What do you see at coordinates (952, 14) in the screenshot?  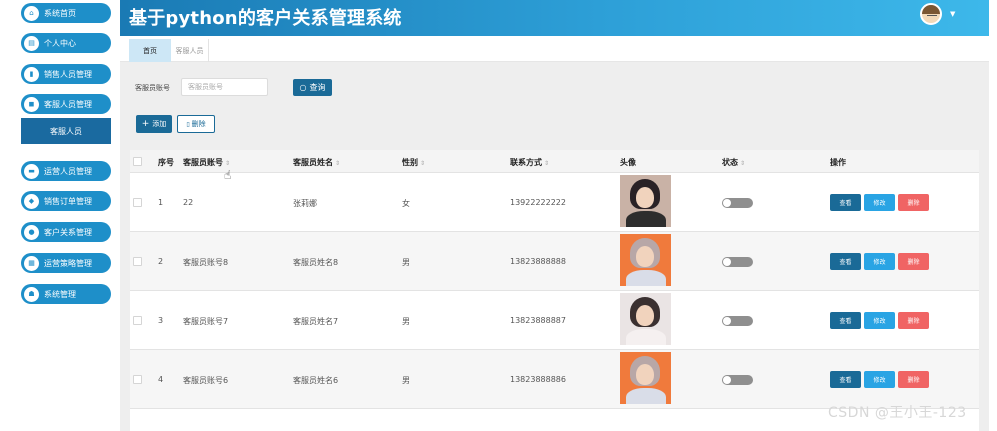 I see `chevron-down-icon: ▼` at bounding box center [952, 14].